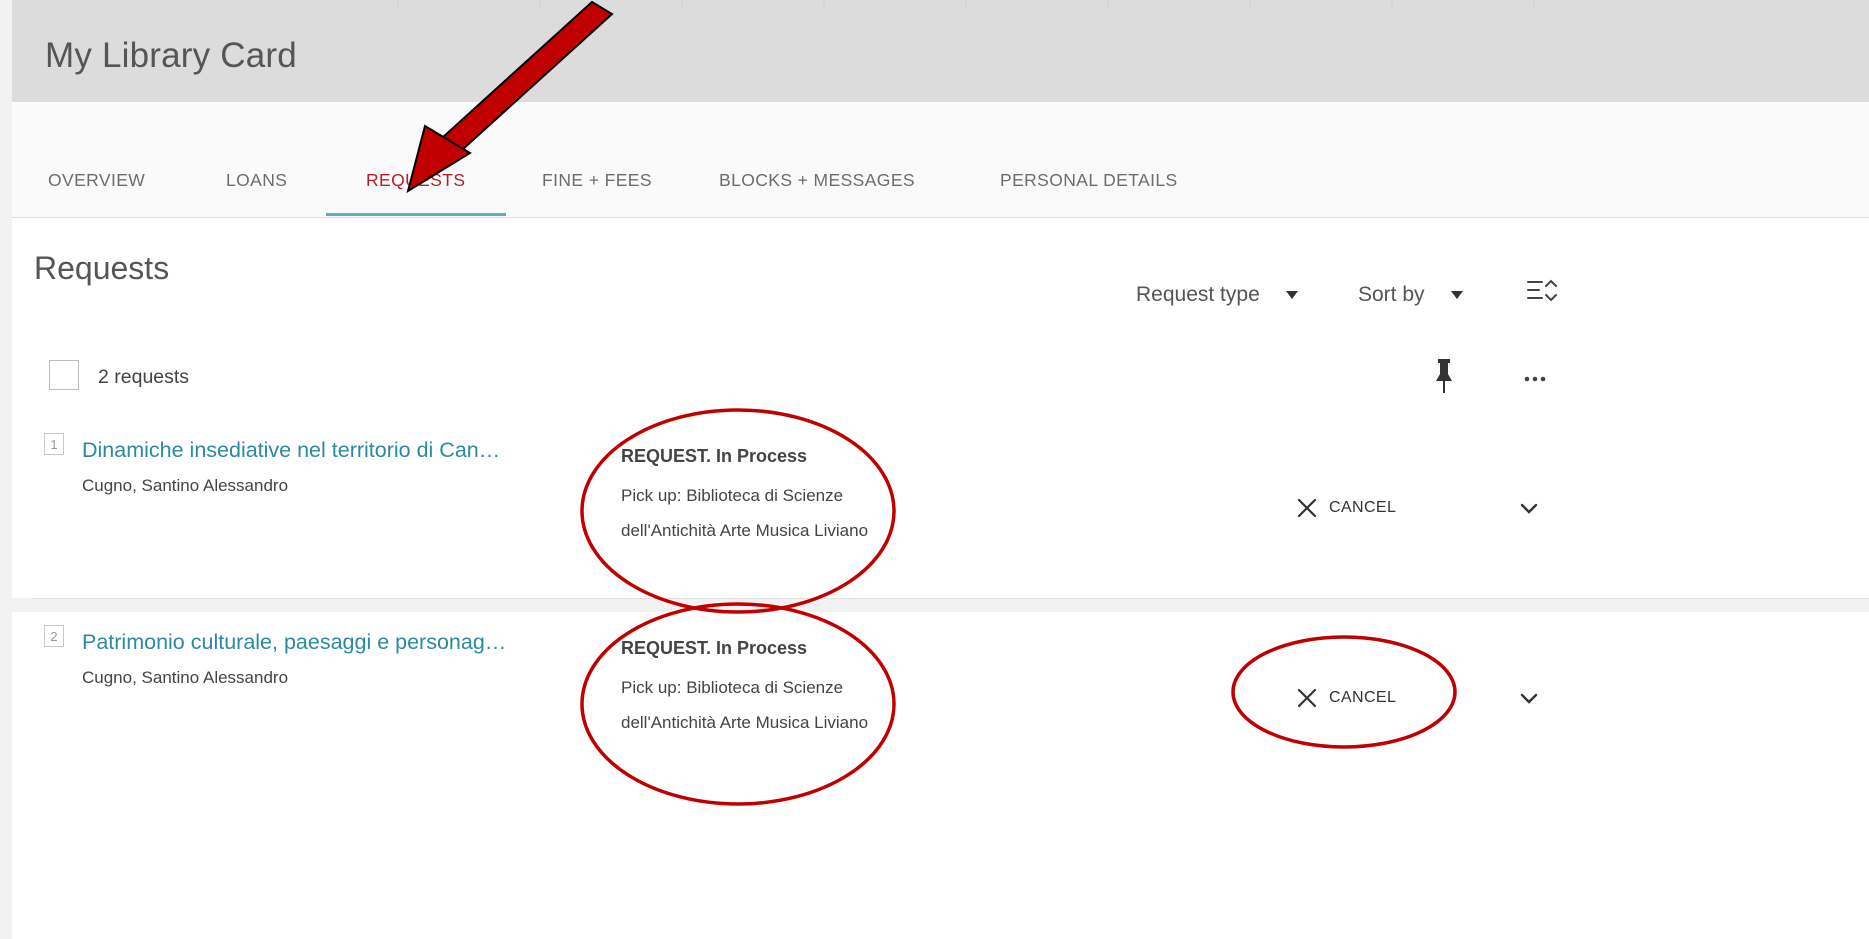 This screenshot has height=939, width=1869. I want to click on tab-blocks-messages: BLOCKS + MESSAGES, so click(817, 180).